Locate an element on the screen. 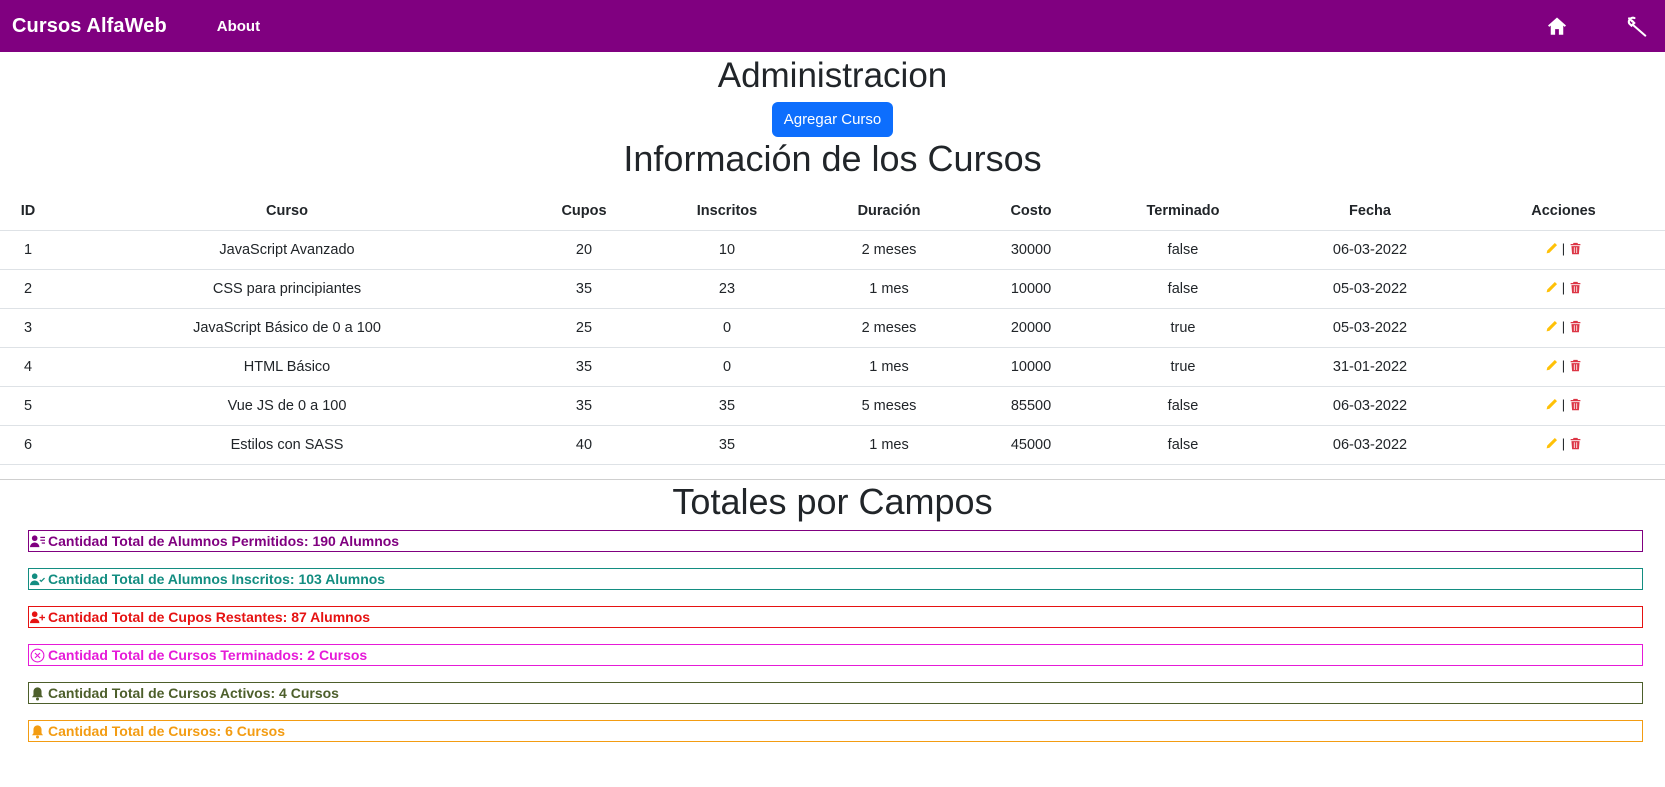  header-curso: Curso is located at coordinates (287, 211).